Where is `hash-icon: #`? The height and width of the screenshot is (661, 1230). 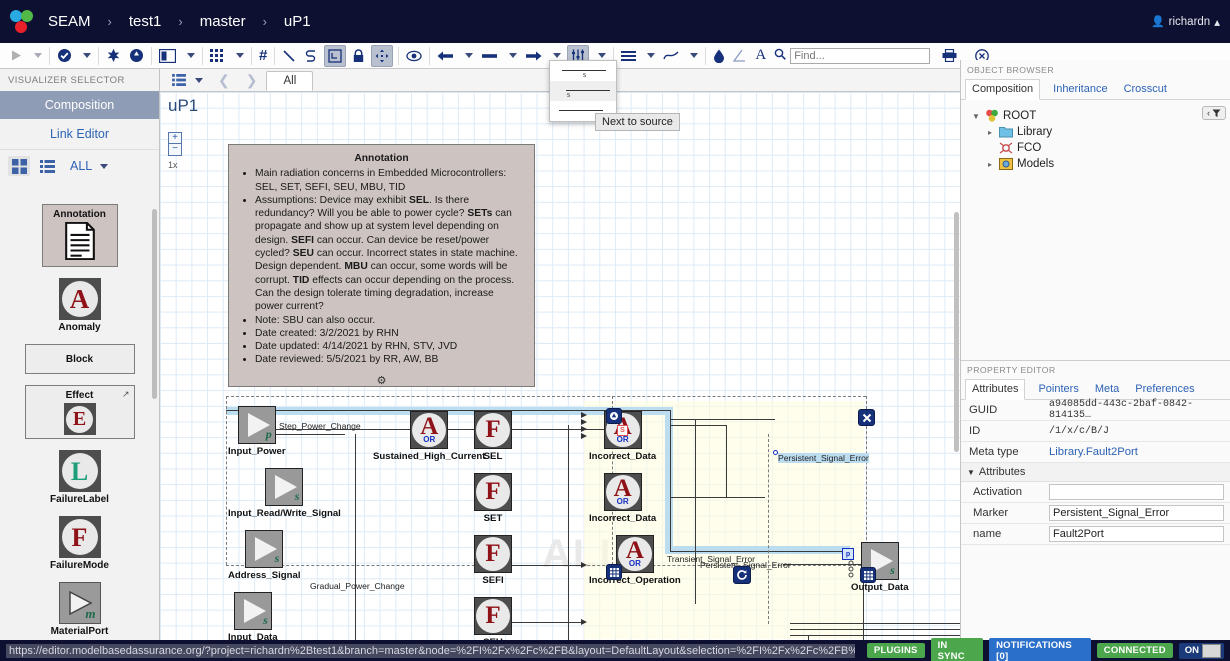
hash-icon: # is located at coordinates (263, 56).